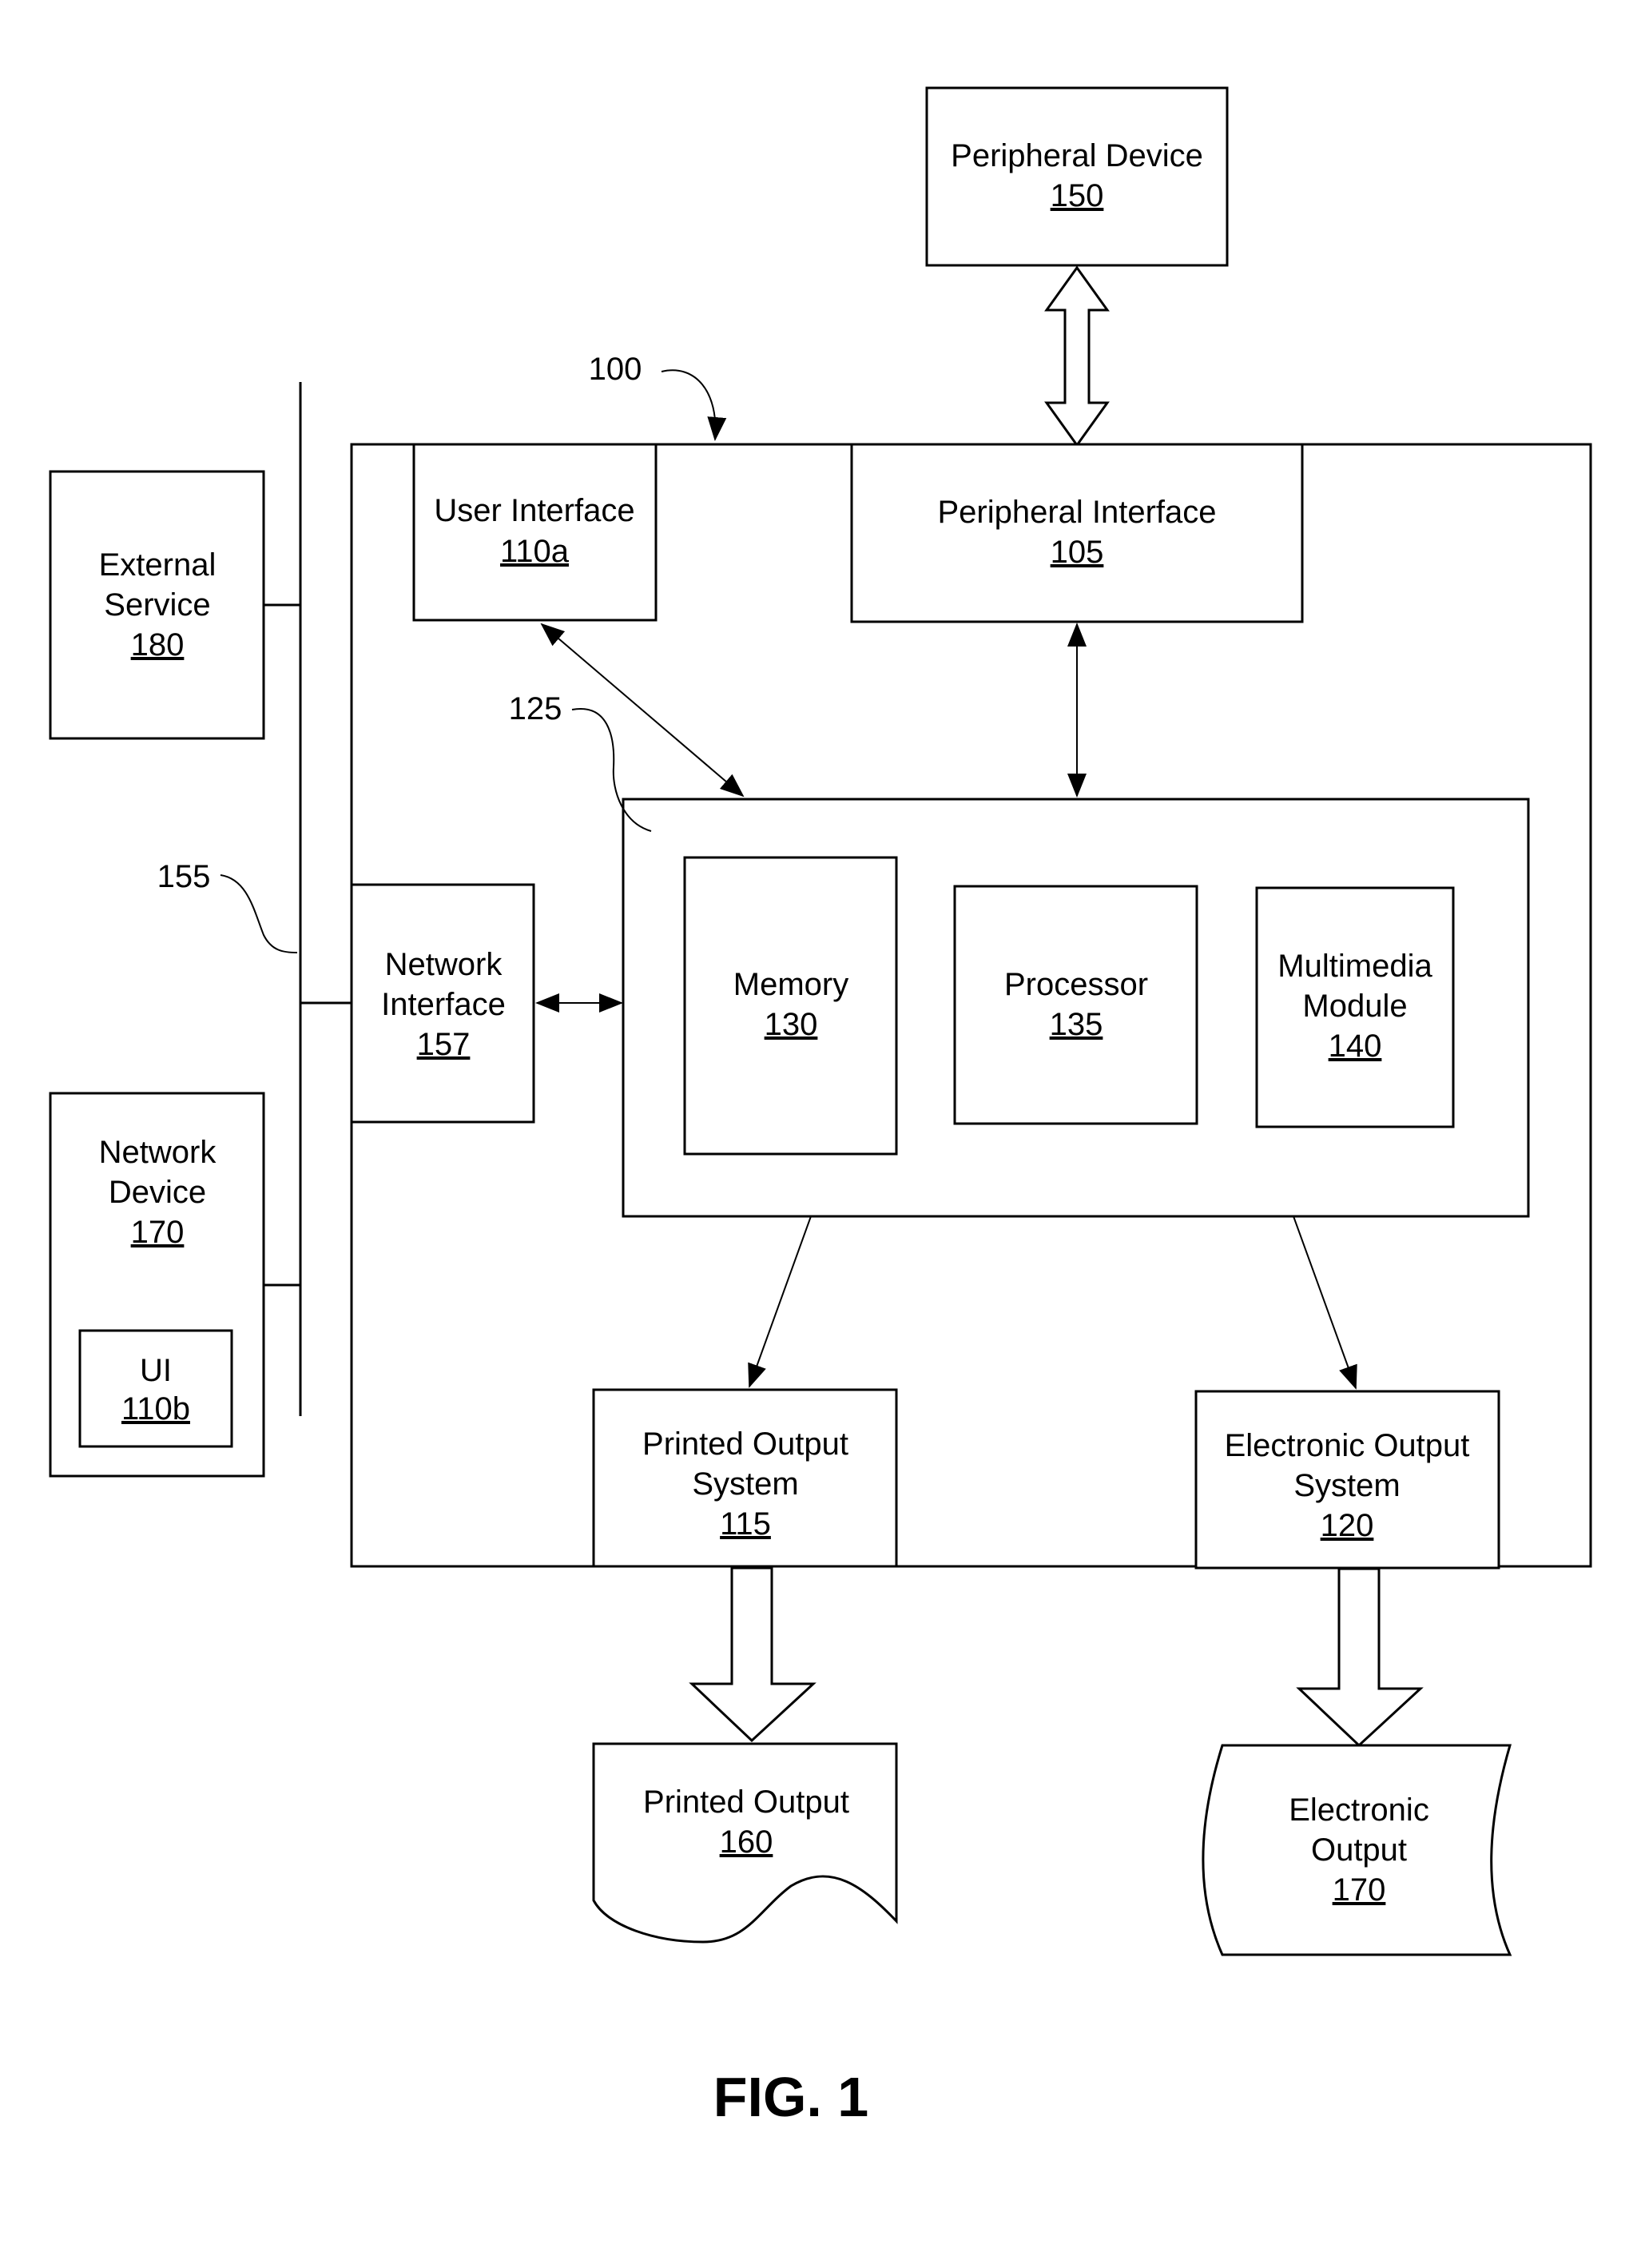 The image size is (1637, 2268). Describe the element at coordinates (1359, 1810) in the screenshot. I see `electronic-output-label-line1: Electronic` at that location.